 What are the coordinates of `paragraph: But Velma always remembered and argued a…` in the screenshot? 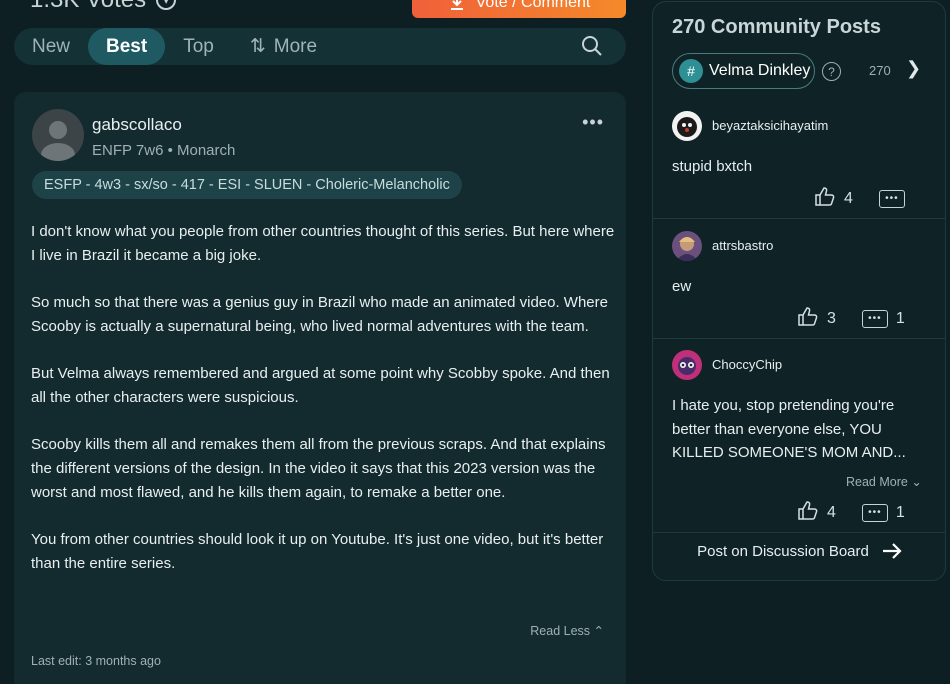 It's located at (320, 385).